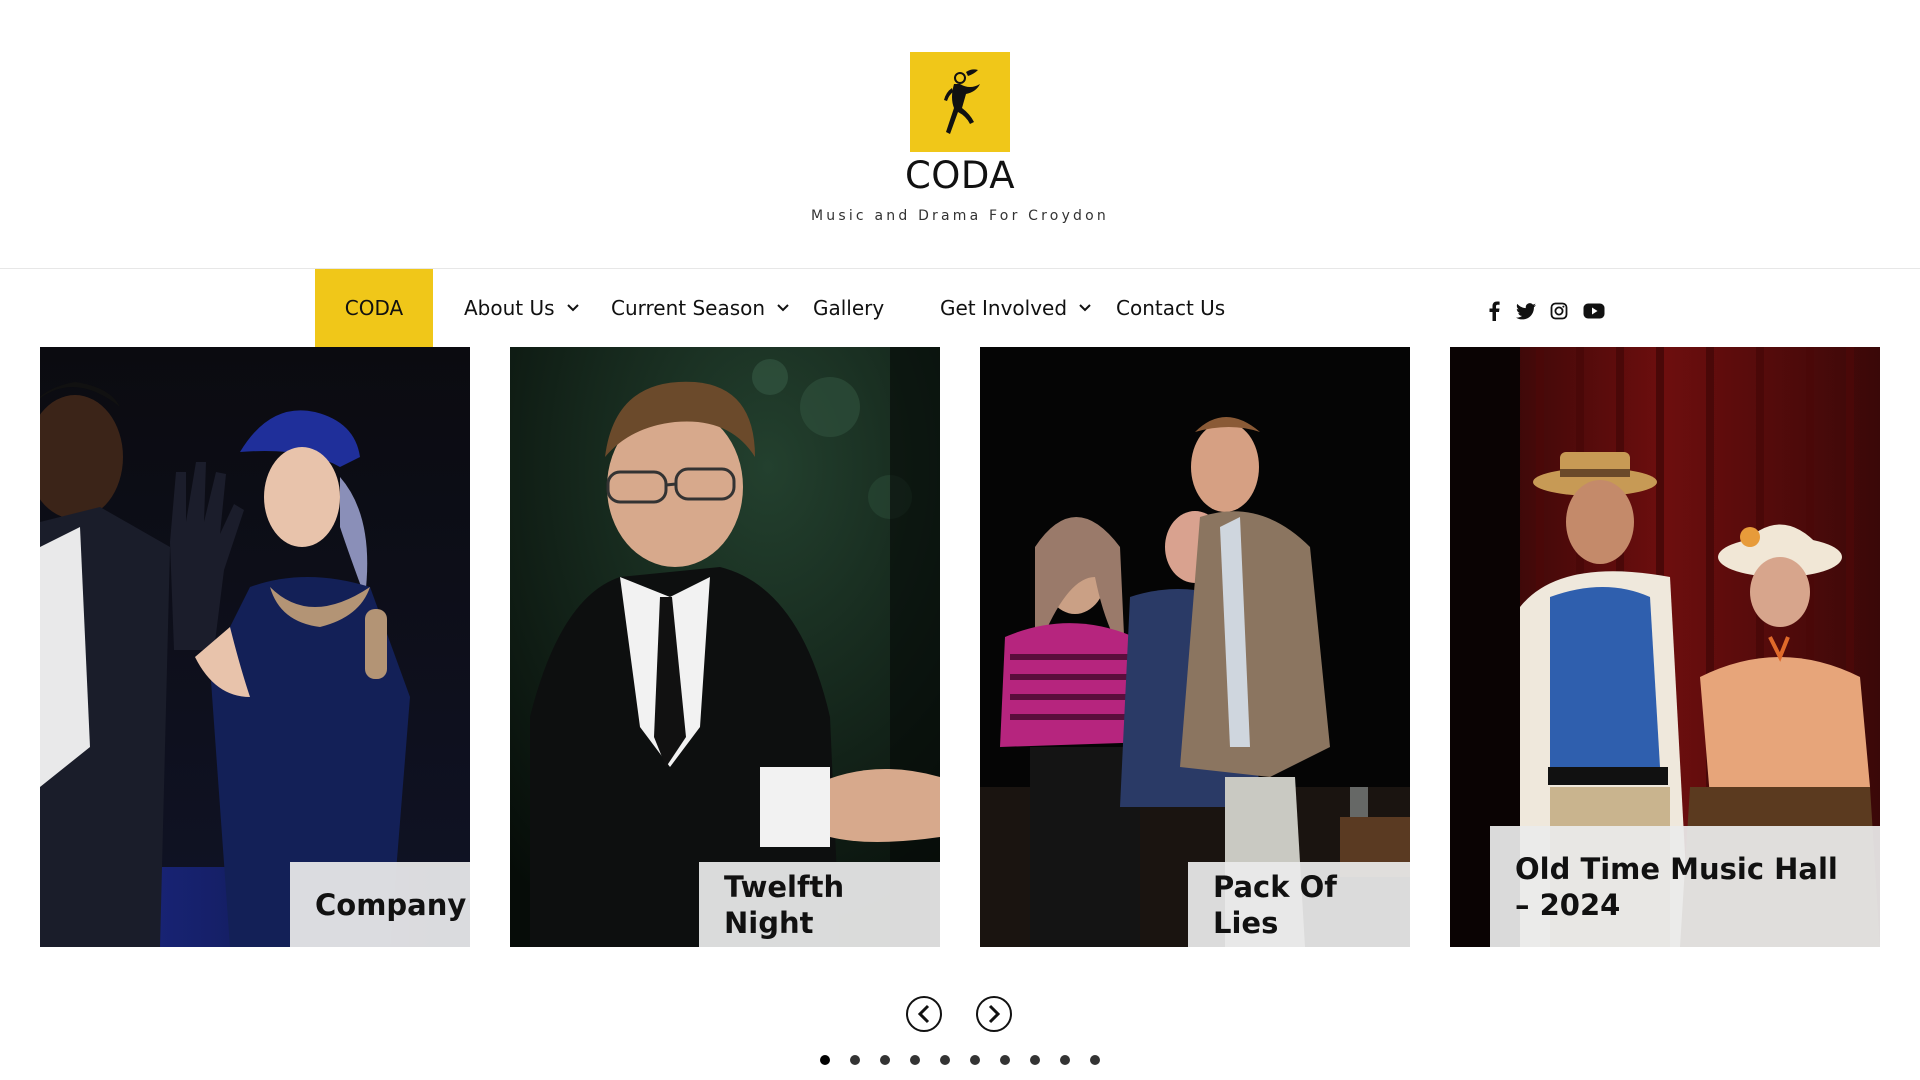 The width and height of the screenshot is (1920, 1080). I want to click on slide-twelfth-night: Twelfth Night, so click(725, 647).